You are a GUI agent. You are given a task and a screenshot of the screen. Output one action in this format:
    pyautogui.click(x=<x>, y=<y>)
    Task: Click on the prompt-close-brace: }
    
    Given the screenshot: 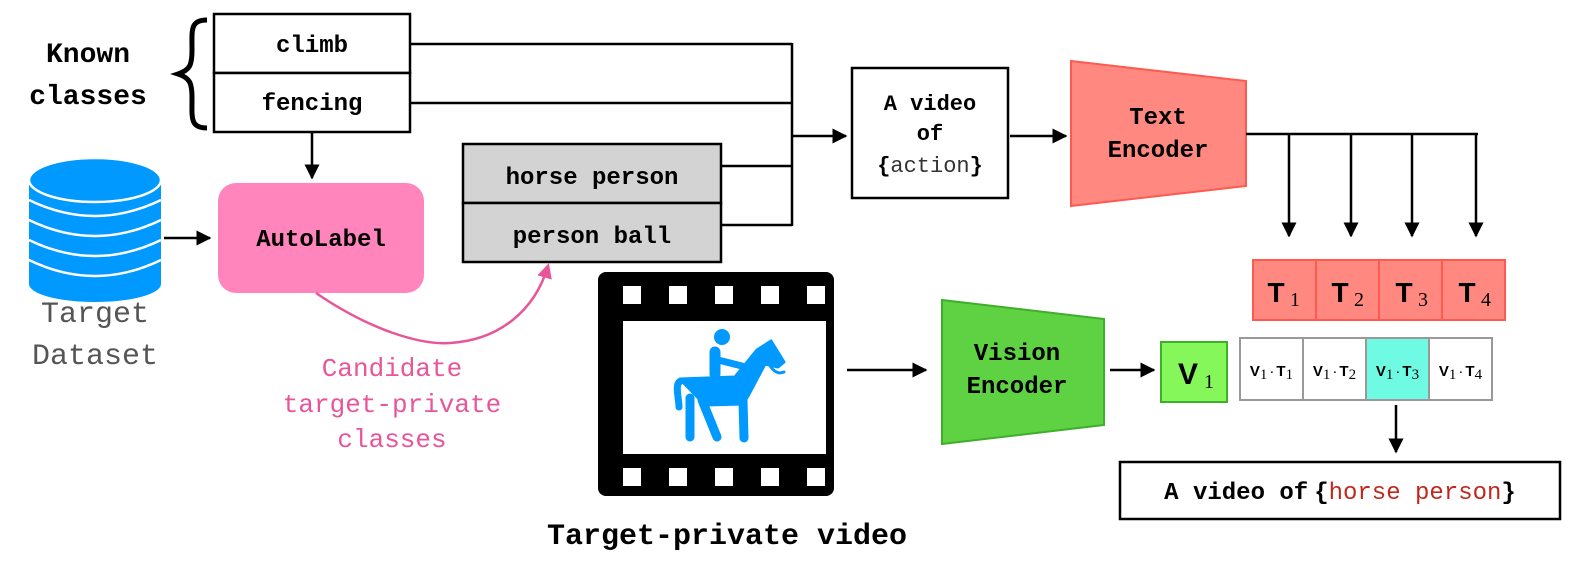 What is the action you would take?
    pyautogui.click(x=976, y=166)
    